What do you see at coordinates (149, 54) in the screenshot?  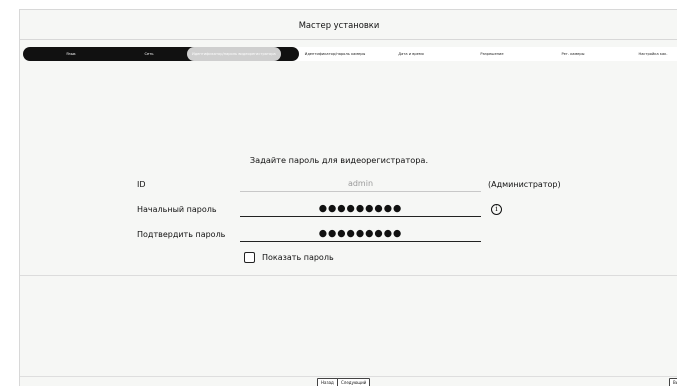 I see `step-network: Сеть` at bounding box center [149, 54].